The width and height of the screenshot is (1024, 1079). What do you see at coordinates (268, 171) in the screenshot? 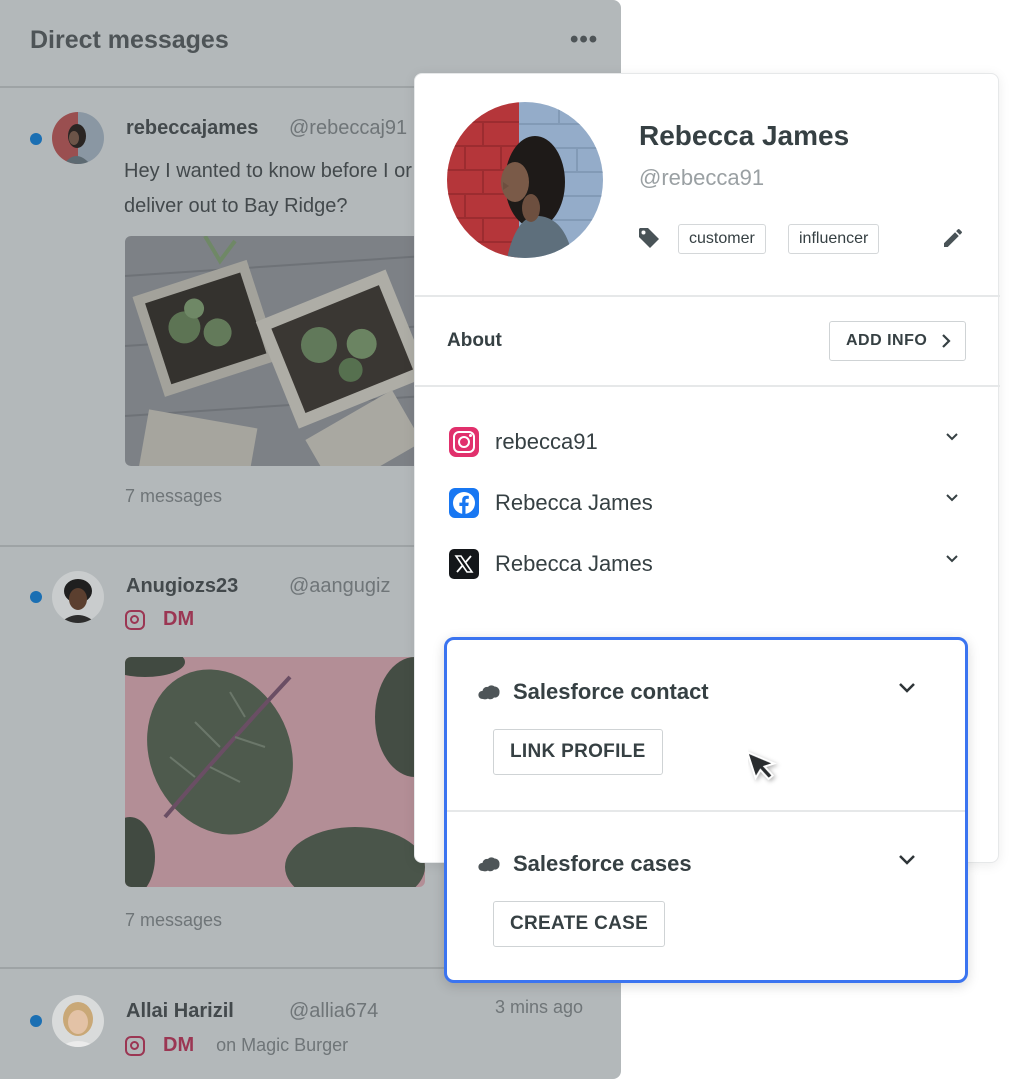
I see `message-preview-line: Hey I wanted to know before I or` at bounding box center [268, 171].